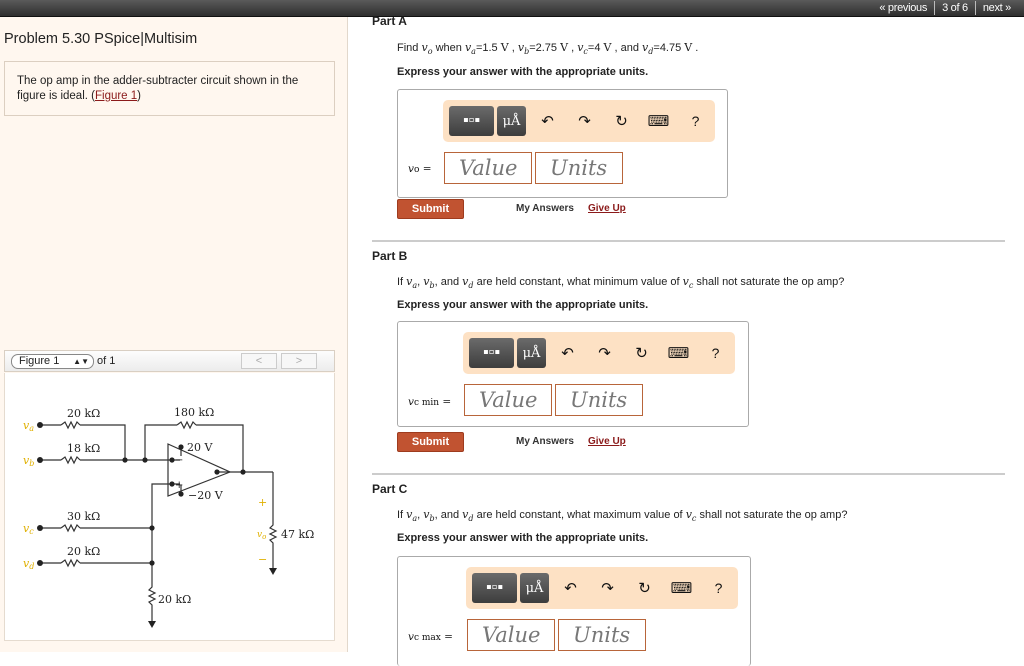  What do you see at coordinates (390, 256) in the screenshot?
I see `part-b-title: Part B` at bounding box center [390, 256].